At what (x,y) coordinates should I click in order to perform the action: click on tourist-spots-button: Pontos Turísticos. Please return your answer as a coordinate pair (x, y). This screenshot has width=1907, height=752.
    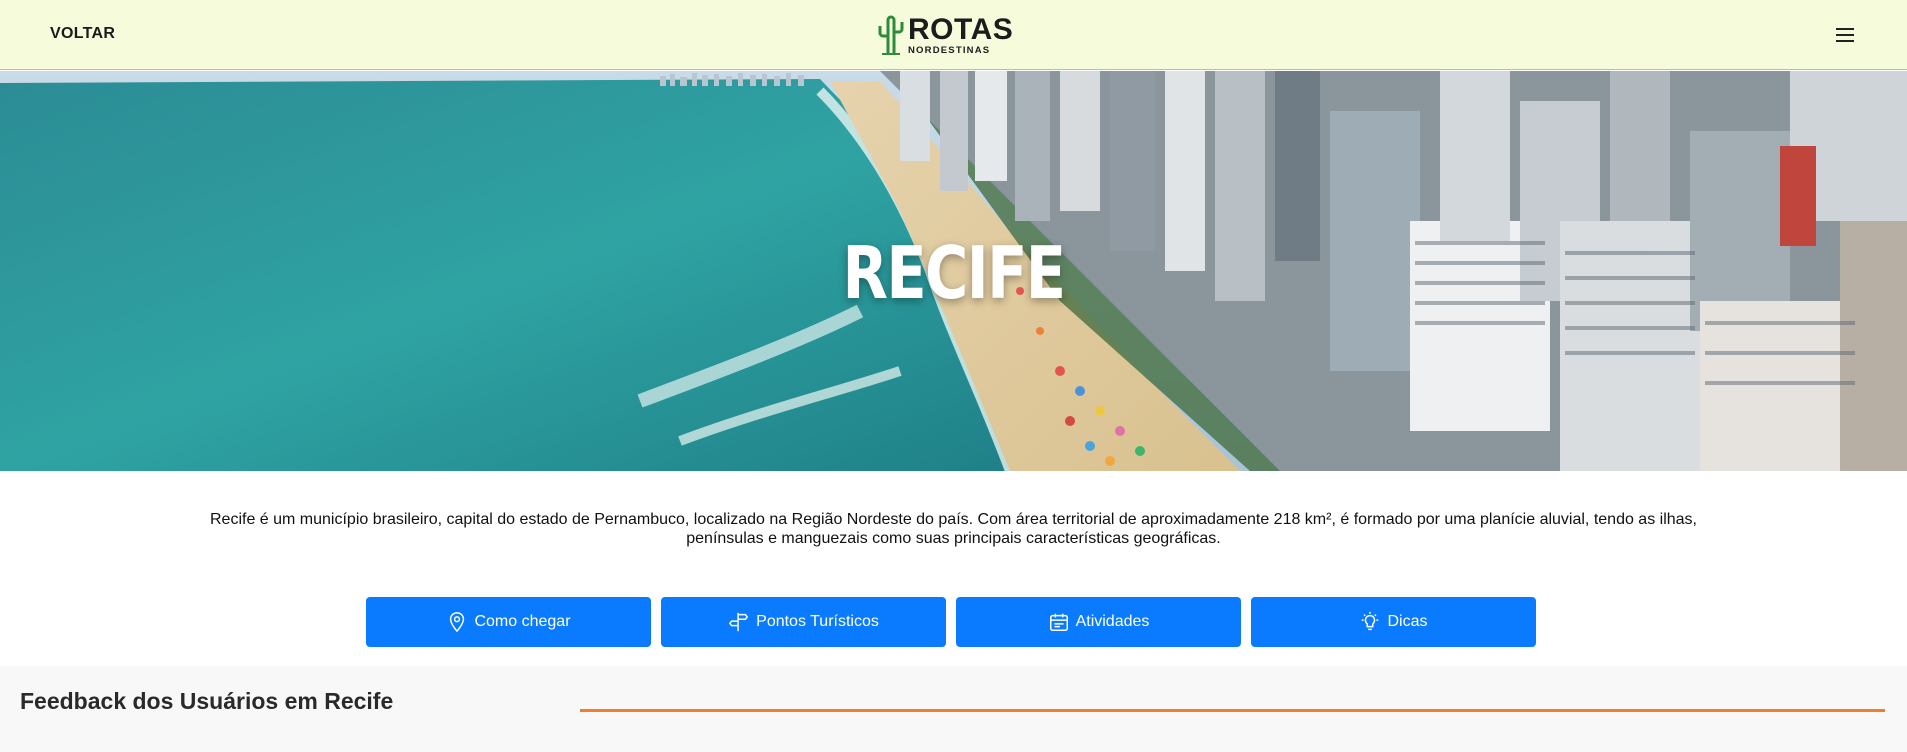
    Looking at the image, I should click on (803, 622).